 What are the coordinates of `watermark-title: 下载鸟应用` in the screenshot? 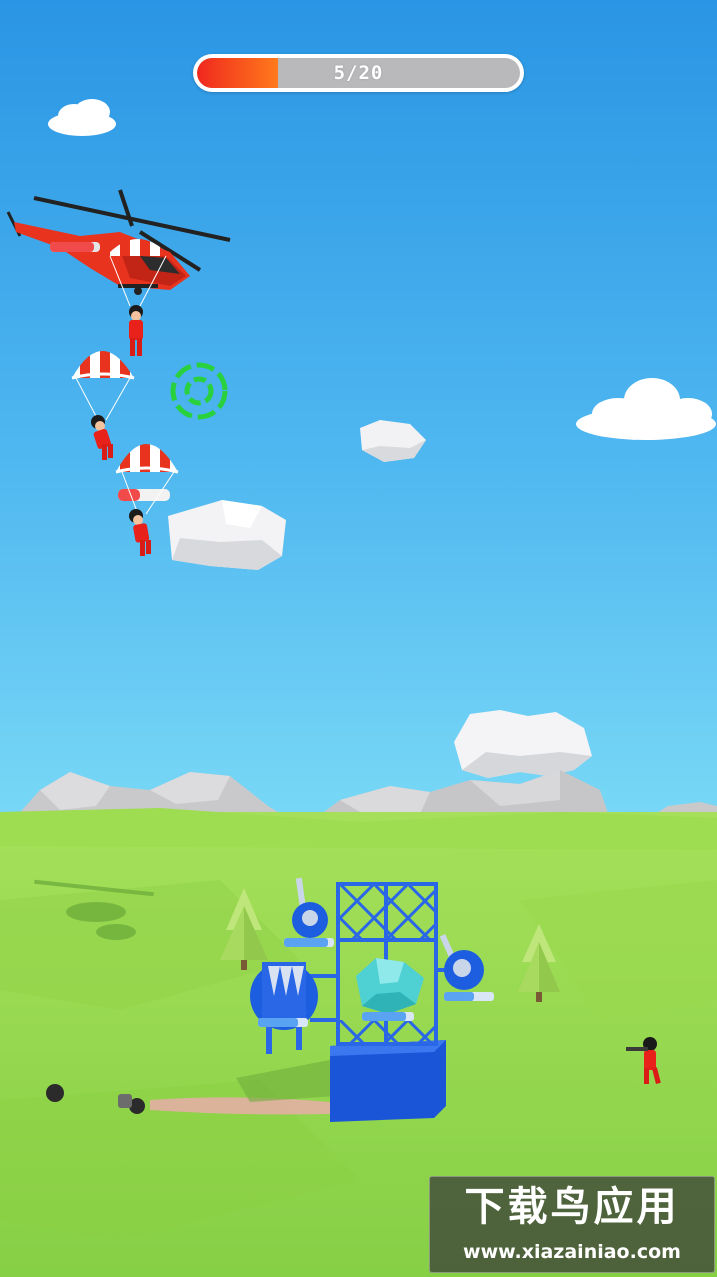 It's located at (572, 1207).